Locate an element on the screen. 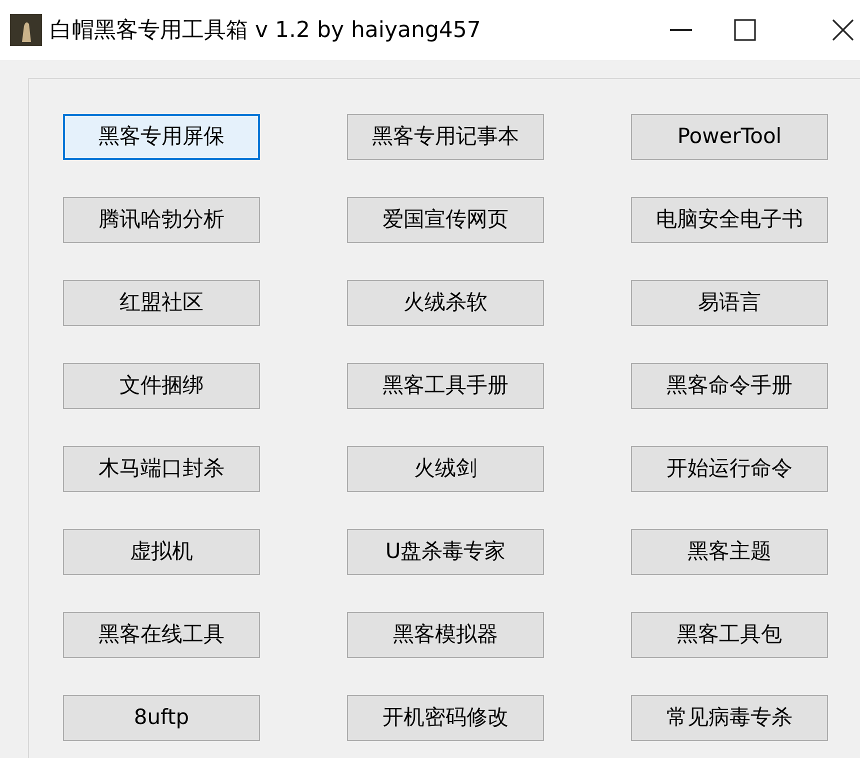 The height and width of the screenshot is (758, 860). tool-button: 开始运行命令 is located at coordinates (729, 469).